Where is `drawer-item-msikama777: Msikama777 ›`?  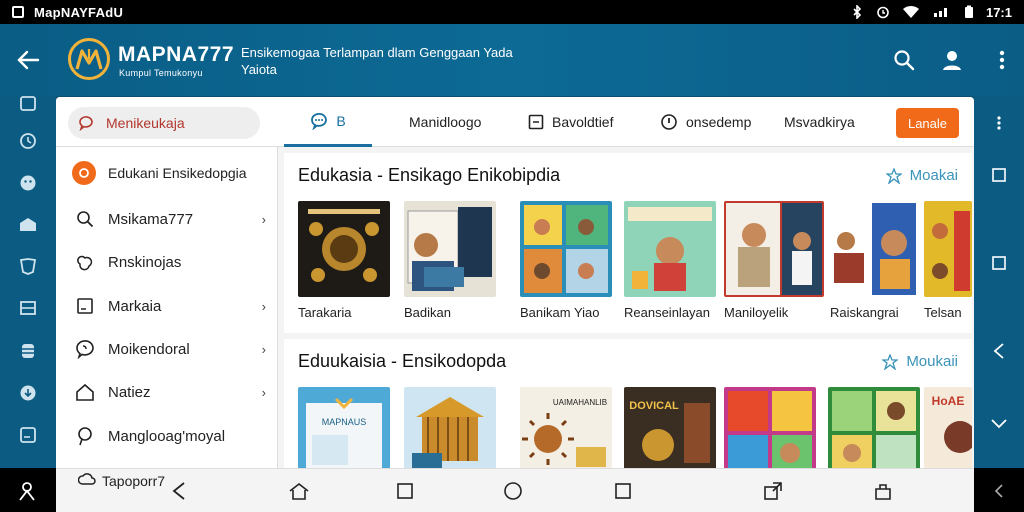 drawer-item-msikama777: Msikama777 › is located at coordinates (170, 219).